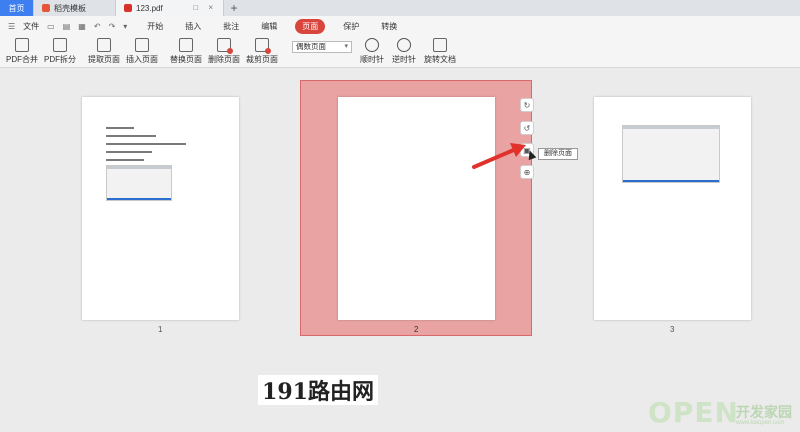  Describe the element at coordinates (170, 8) in the screenshot. I see `tab-pdf: 123.pdf □ ×` at that location.